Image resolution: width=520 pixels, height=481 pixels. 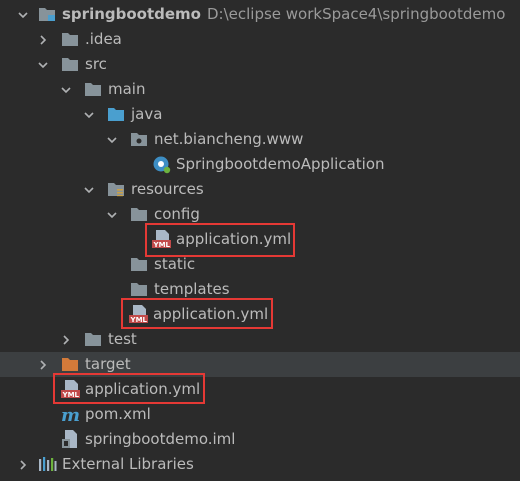 I want to click on maven-icon: m, so click(x=70, y=415).